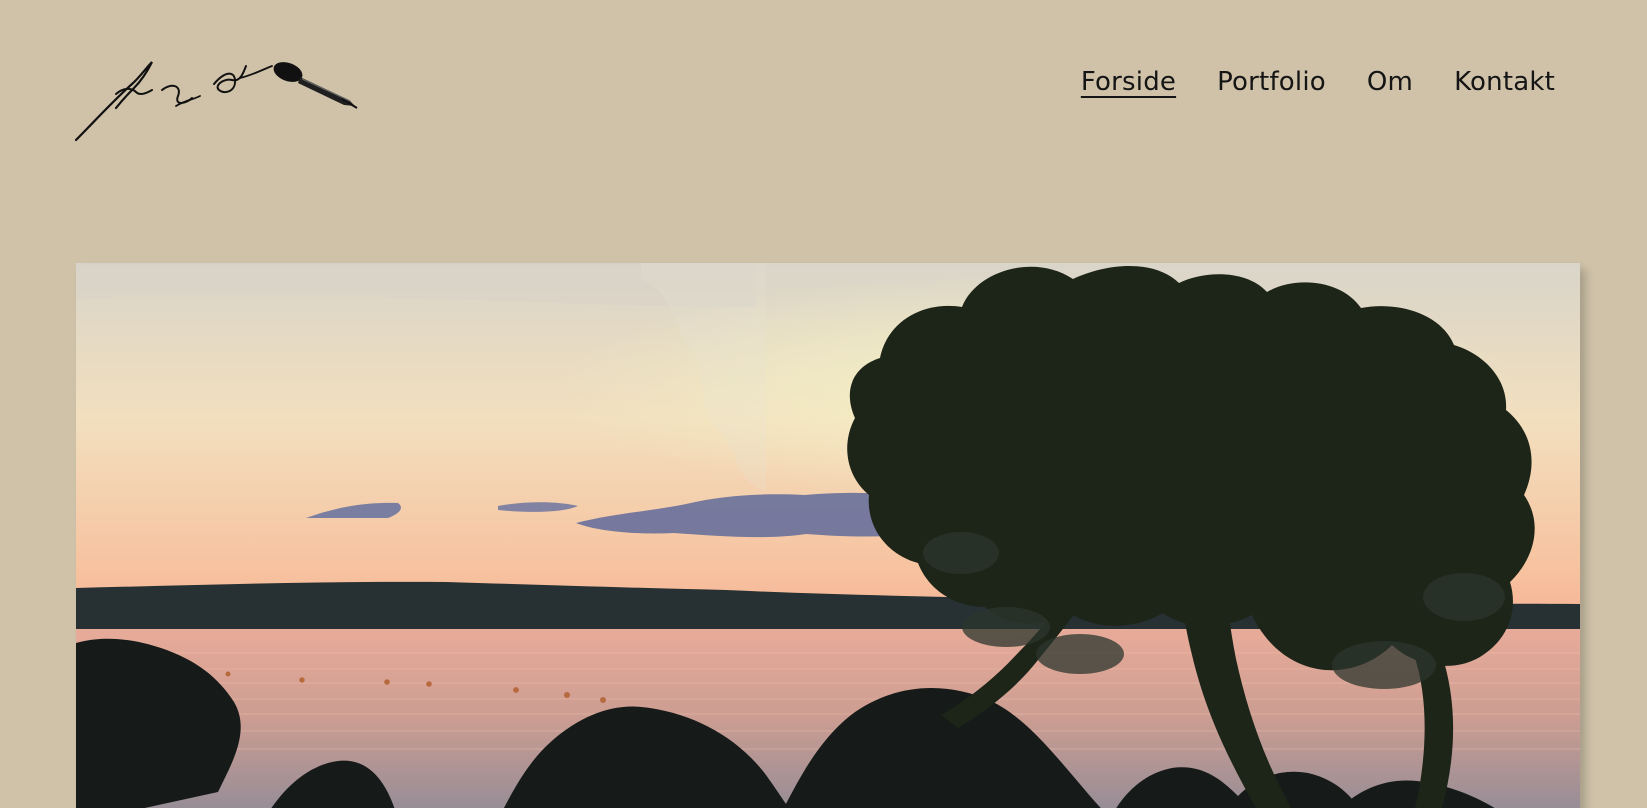 Image resolution: width=1647 pixels, height=808 pixels. Describe the element at coordinates (1390, 82) in the screenshot. I see `nav-link-om: Om` at that location.